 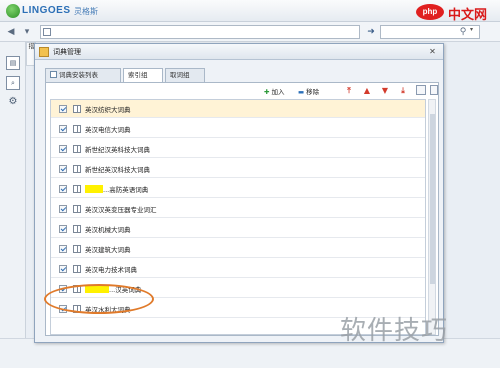 I want to click on list-toolbar: ✚ 加入 ▬ 移除 ⤒ ▲ ▼ ⤓, so click(x=242, y=90).